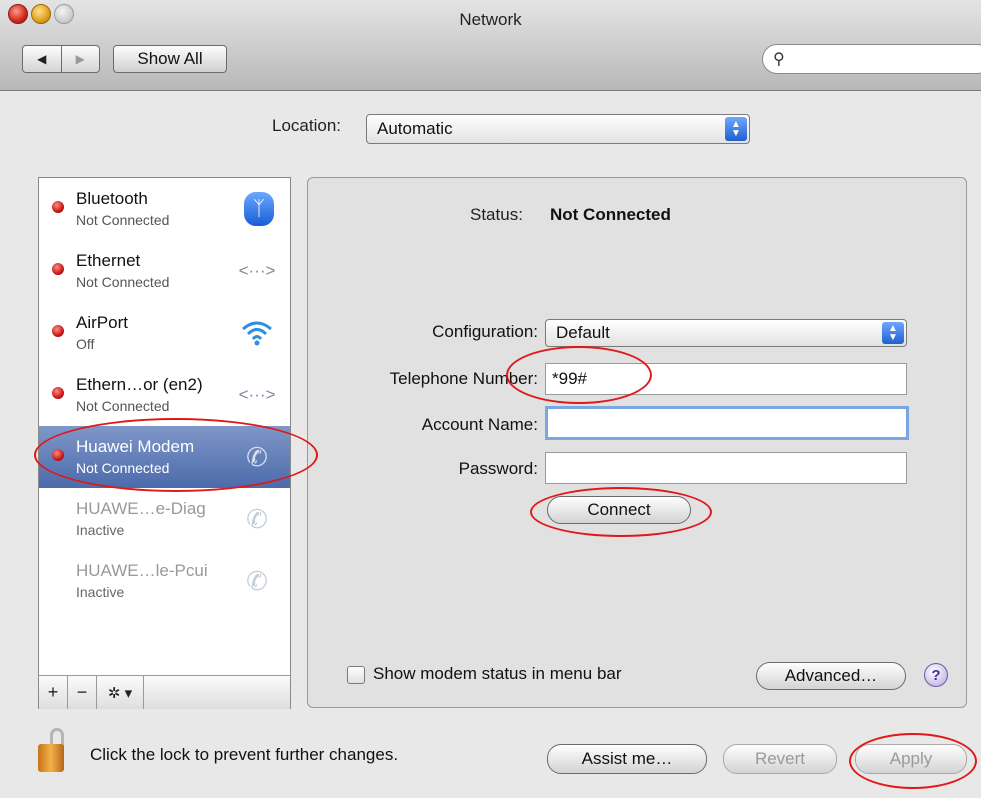  I want to click on service-item-bluetooth: Bluetooth Not Connected ᛉ, so click(164, 209).